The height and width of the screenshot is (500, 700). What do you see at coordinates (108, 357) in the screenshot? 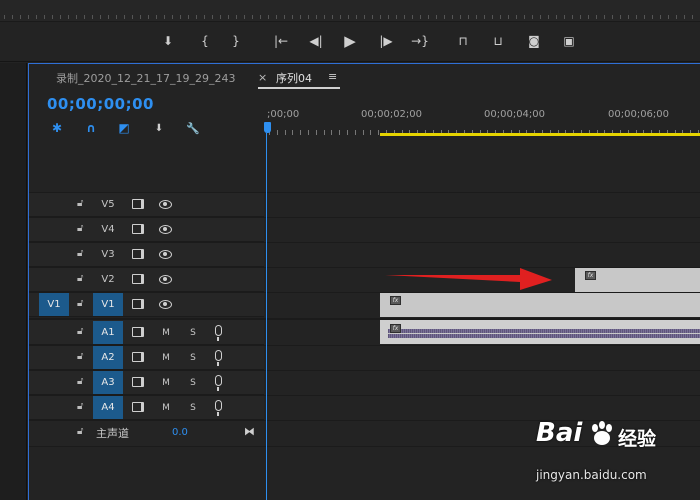
I see `track-name: A2` at bounding box center [108, 357].